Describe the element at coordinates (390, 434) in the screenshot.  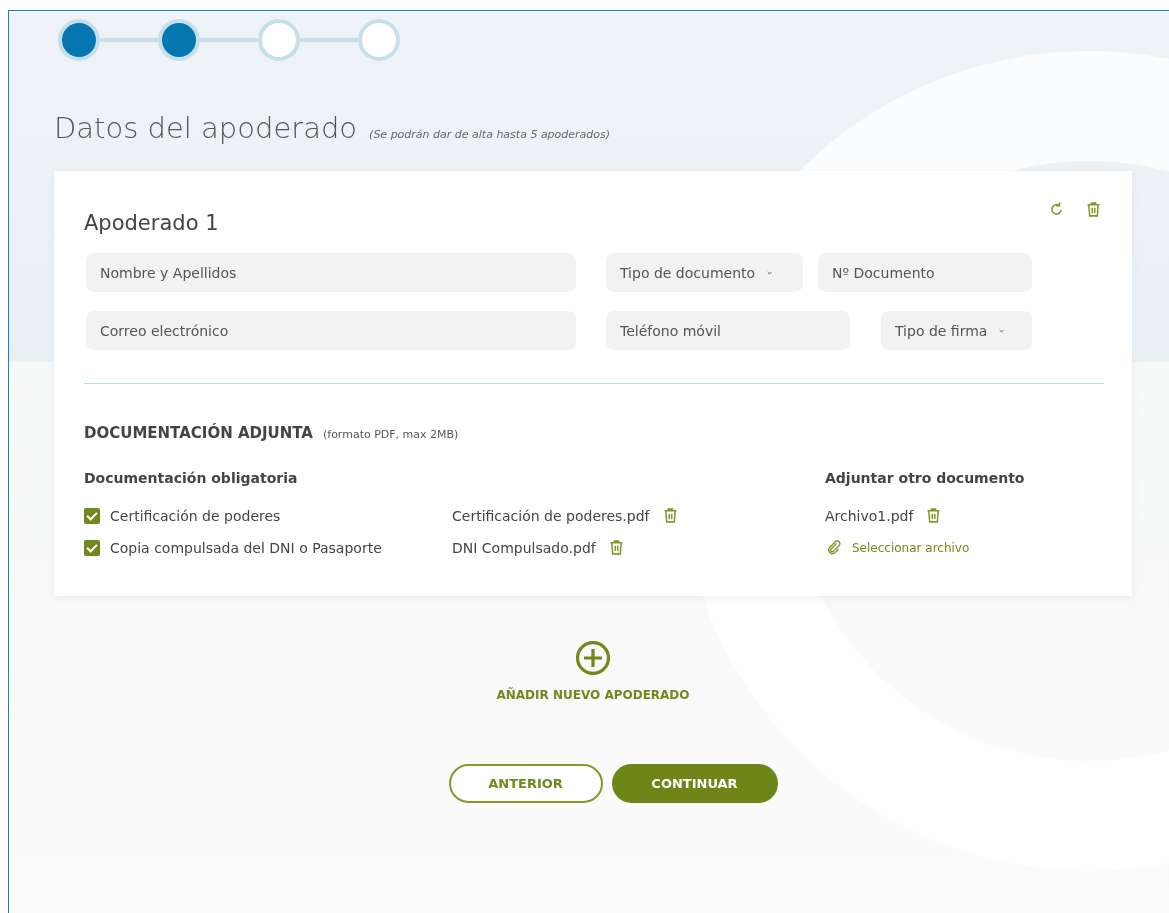
I see `section-note: (formato PDF, max 2MB)` at that location.